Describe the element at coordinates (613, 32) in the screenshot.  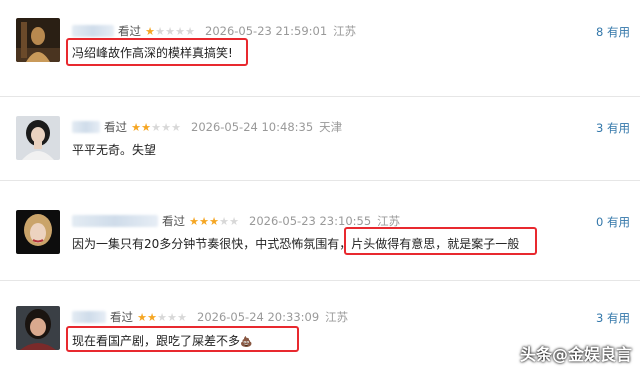
I see `useful-count: 8 有用` at that location.